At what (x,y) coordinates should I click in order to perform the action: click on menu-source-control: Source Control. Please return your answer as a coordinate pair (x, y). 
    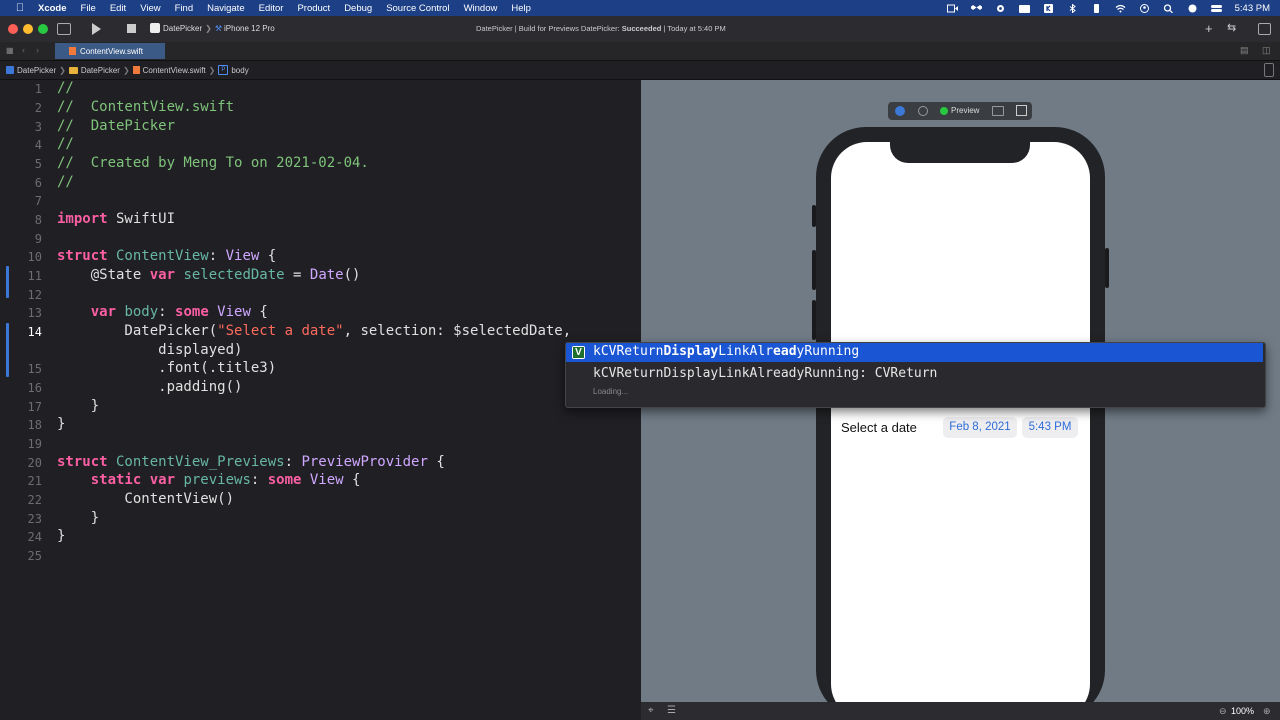
    Looking at the image, I should click on (417, 8).